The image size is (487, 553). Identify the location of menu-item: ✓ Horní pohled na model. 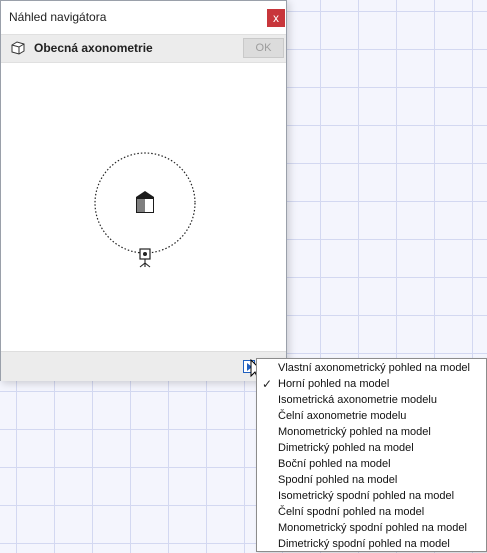
(371, 384).